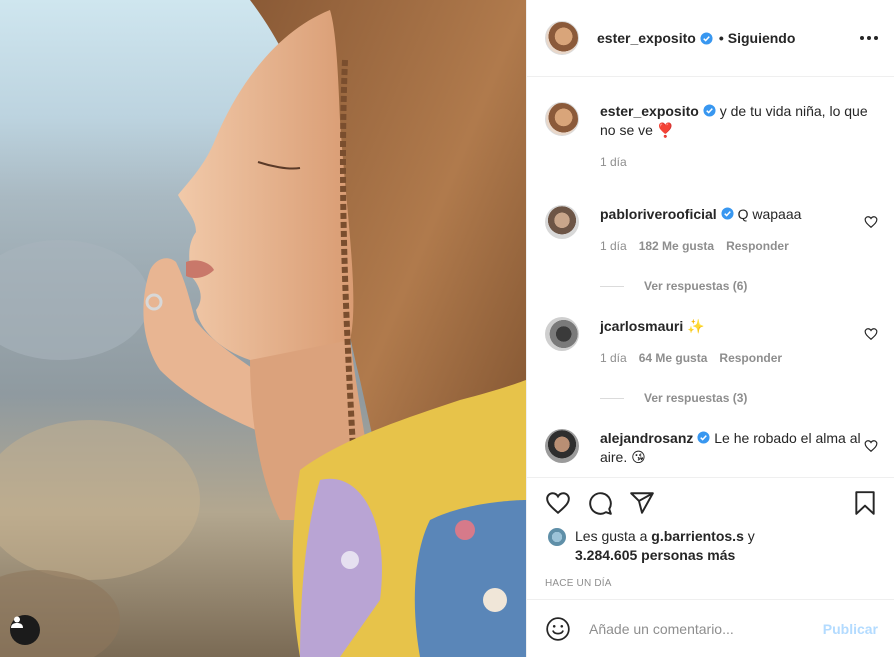 This screenshot has height=657, width=894. What do you see at coordinates (710, 502) in the screenshot?
I see `post-actions` at bounding box center [710, 502].